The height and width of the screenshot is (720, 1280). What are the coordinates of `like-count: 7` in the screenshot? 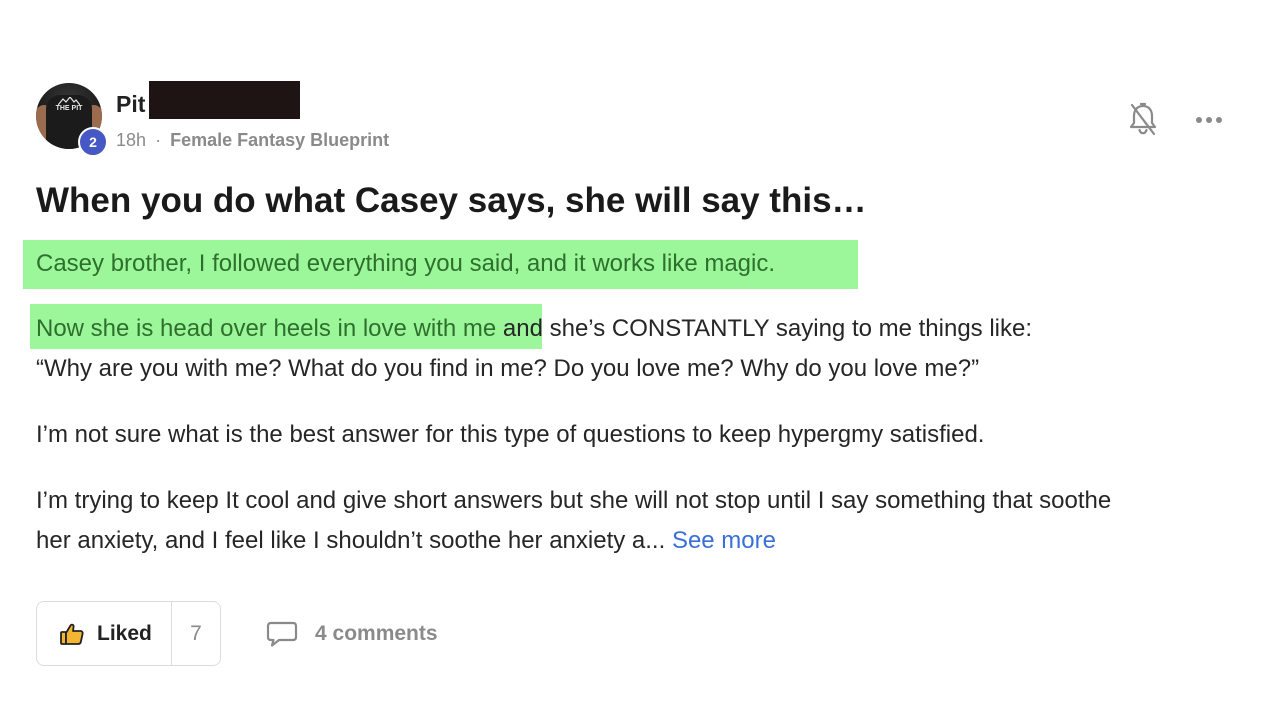 It's located at (196, 633).